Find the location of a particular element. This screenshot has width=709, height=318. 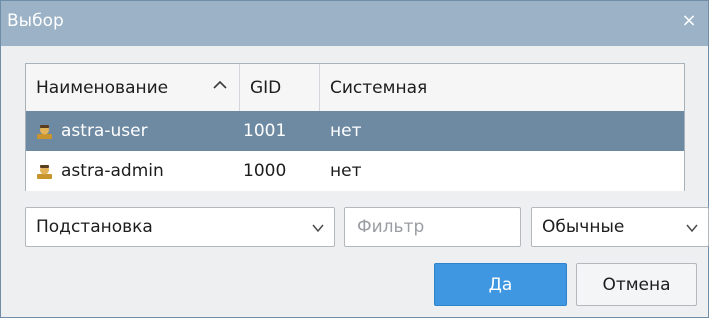

cancel-button: Отмена is located at coordinates (636, 284).